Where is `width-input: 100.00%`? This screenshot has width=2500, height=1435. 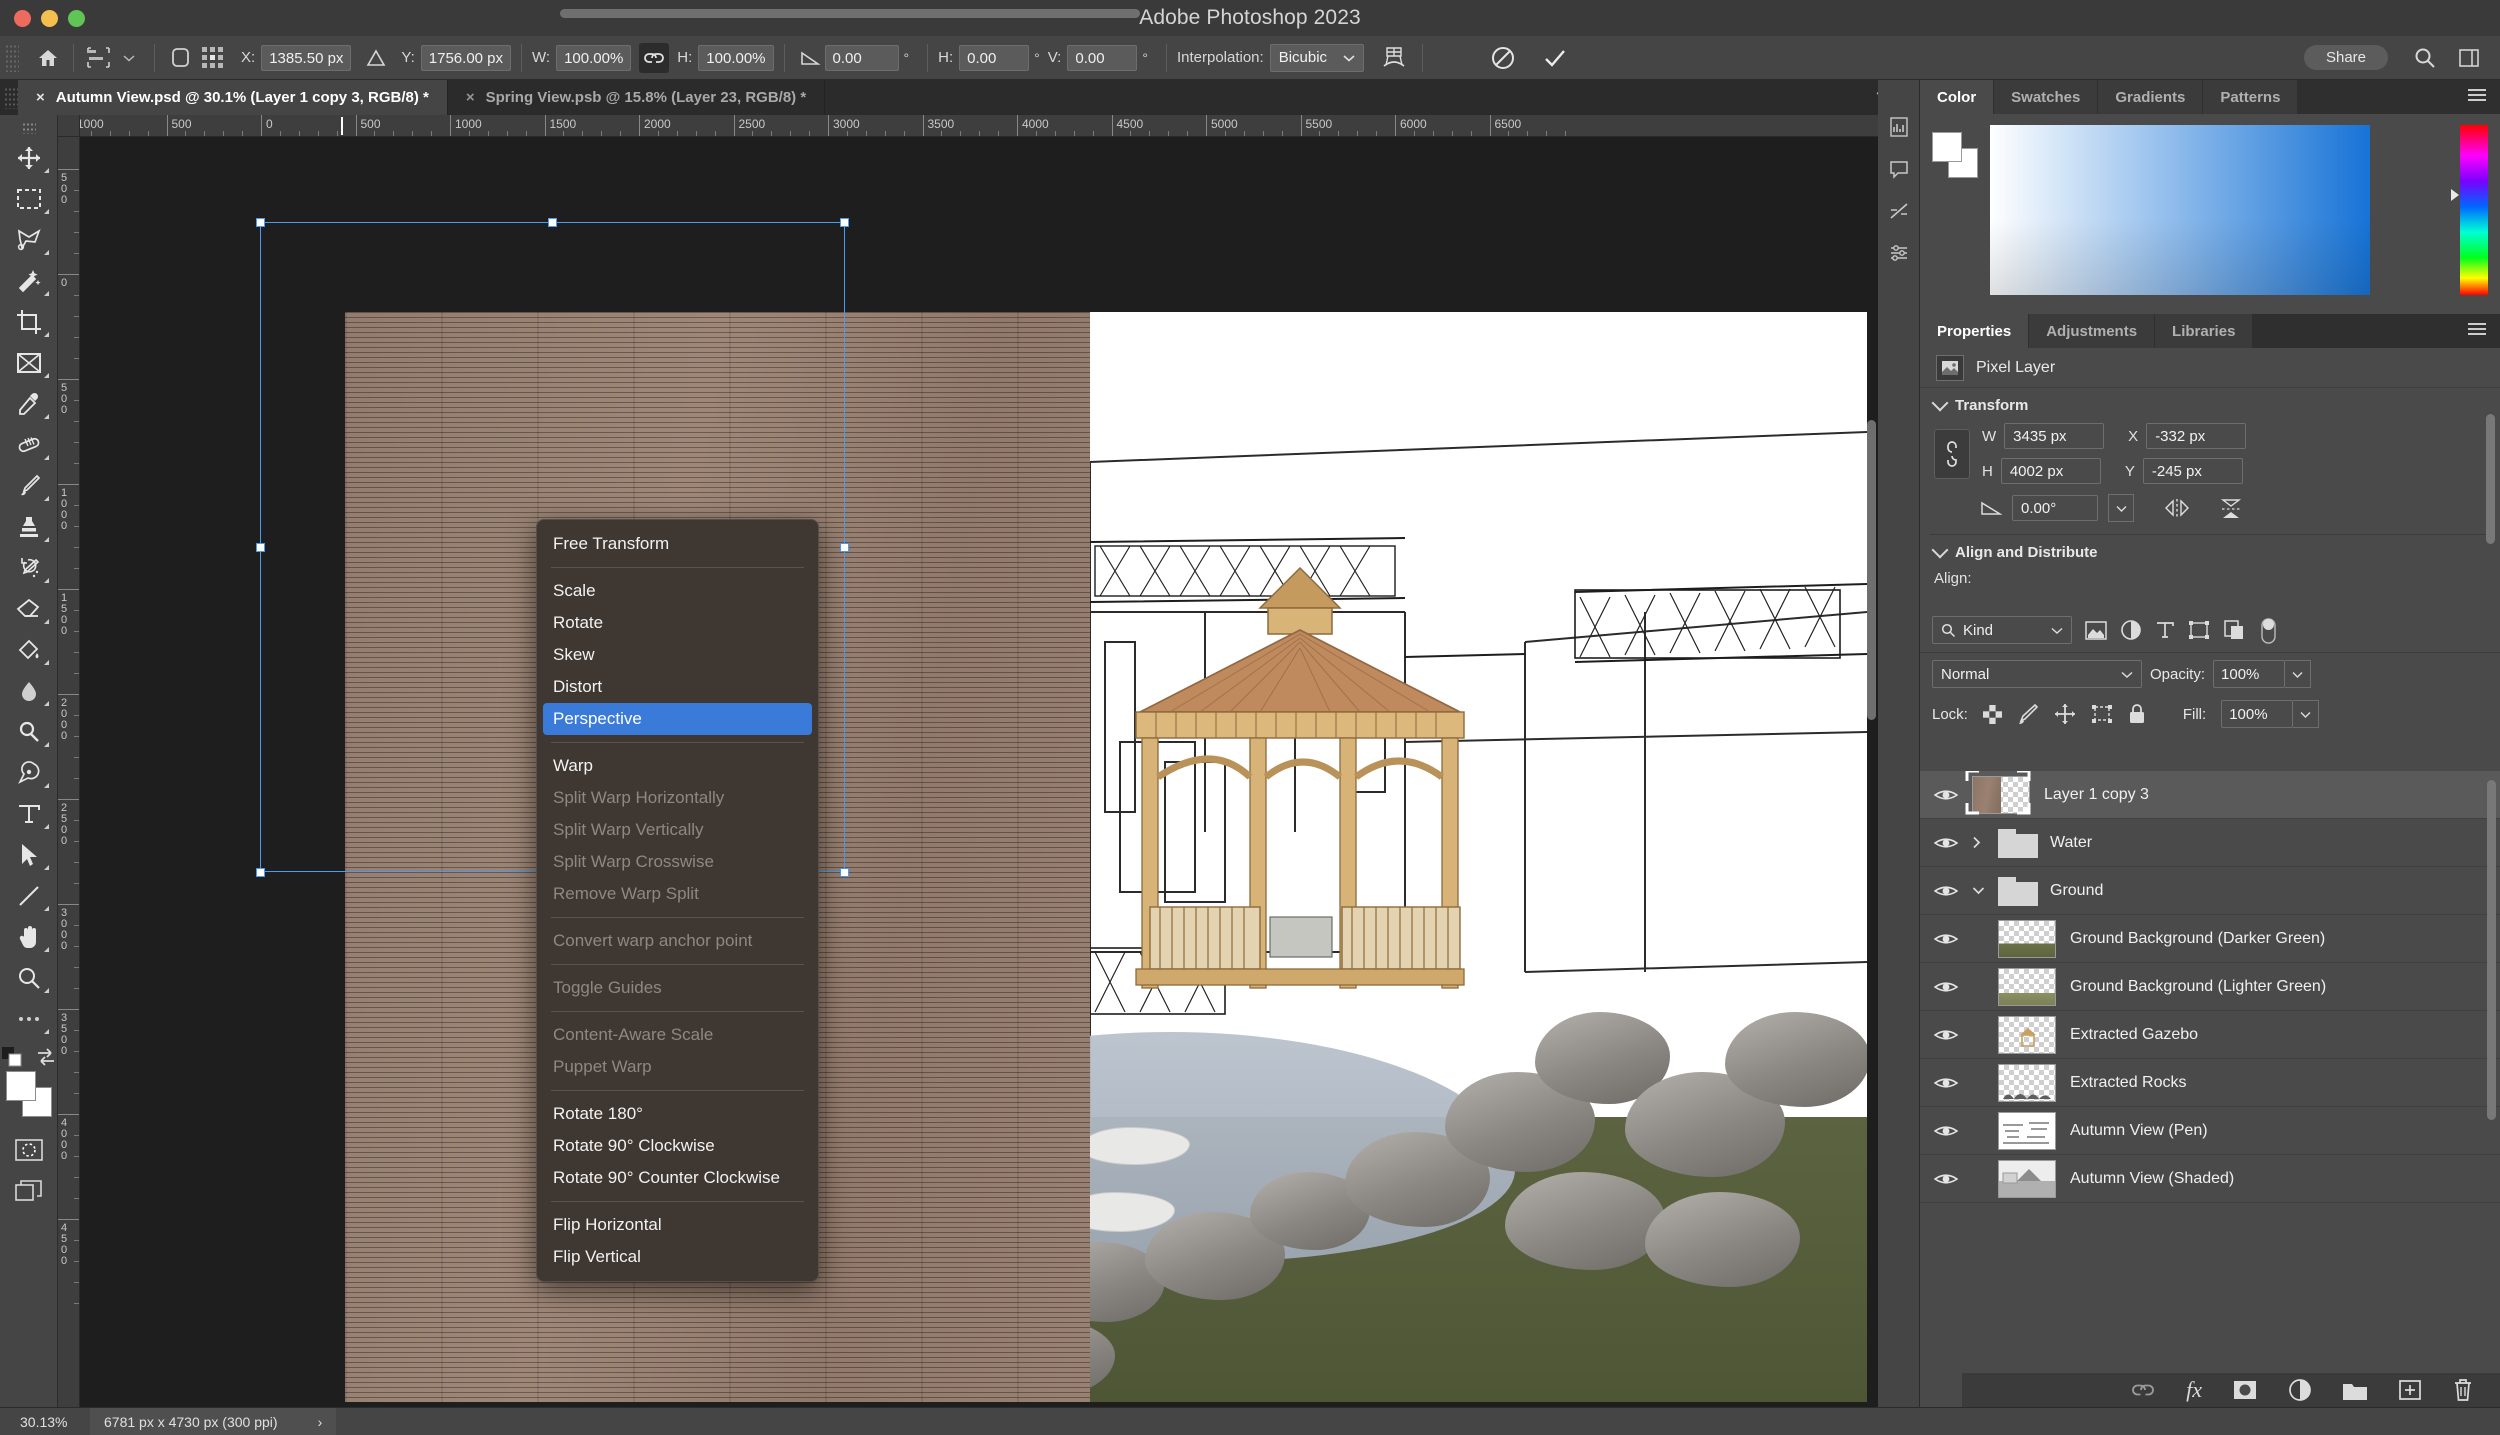
width-input: 100.00% is located at coordinates (594, 57).